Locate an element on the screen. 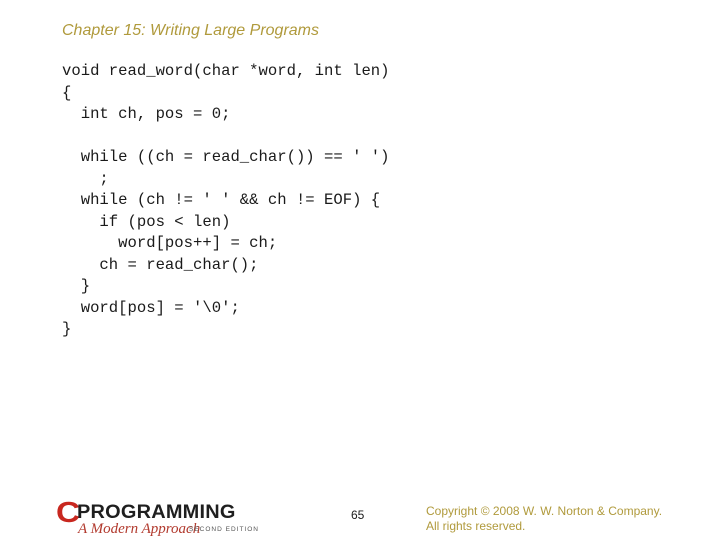  code-line: ; is located at coordinates (85, 178).